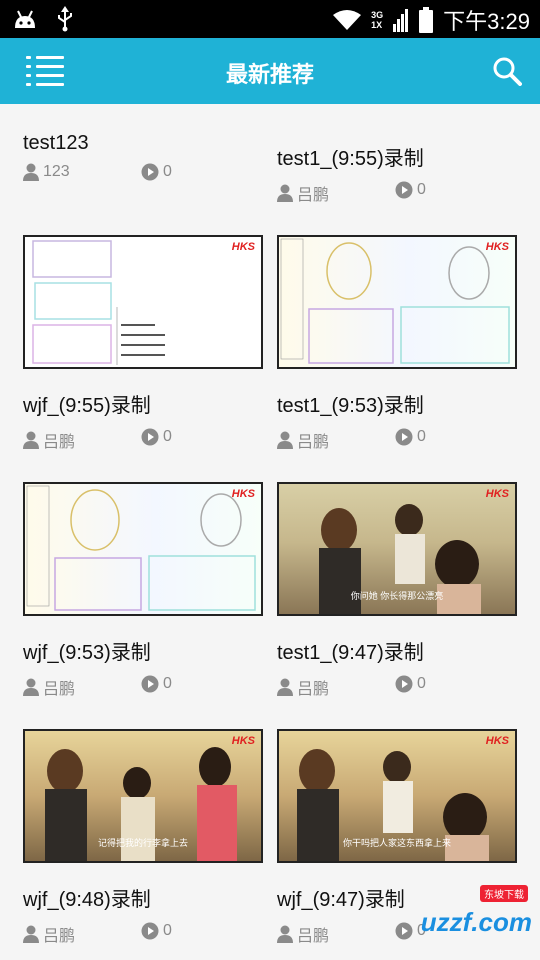 This screenshot has width=540, height=960. Describe the element at coordinates (507, 71) in the screenshot. I see `search-icon` at that location.